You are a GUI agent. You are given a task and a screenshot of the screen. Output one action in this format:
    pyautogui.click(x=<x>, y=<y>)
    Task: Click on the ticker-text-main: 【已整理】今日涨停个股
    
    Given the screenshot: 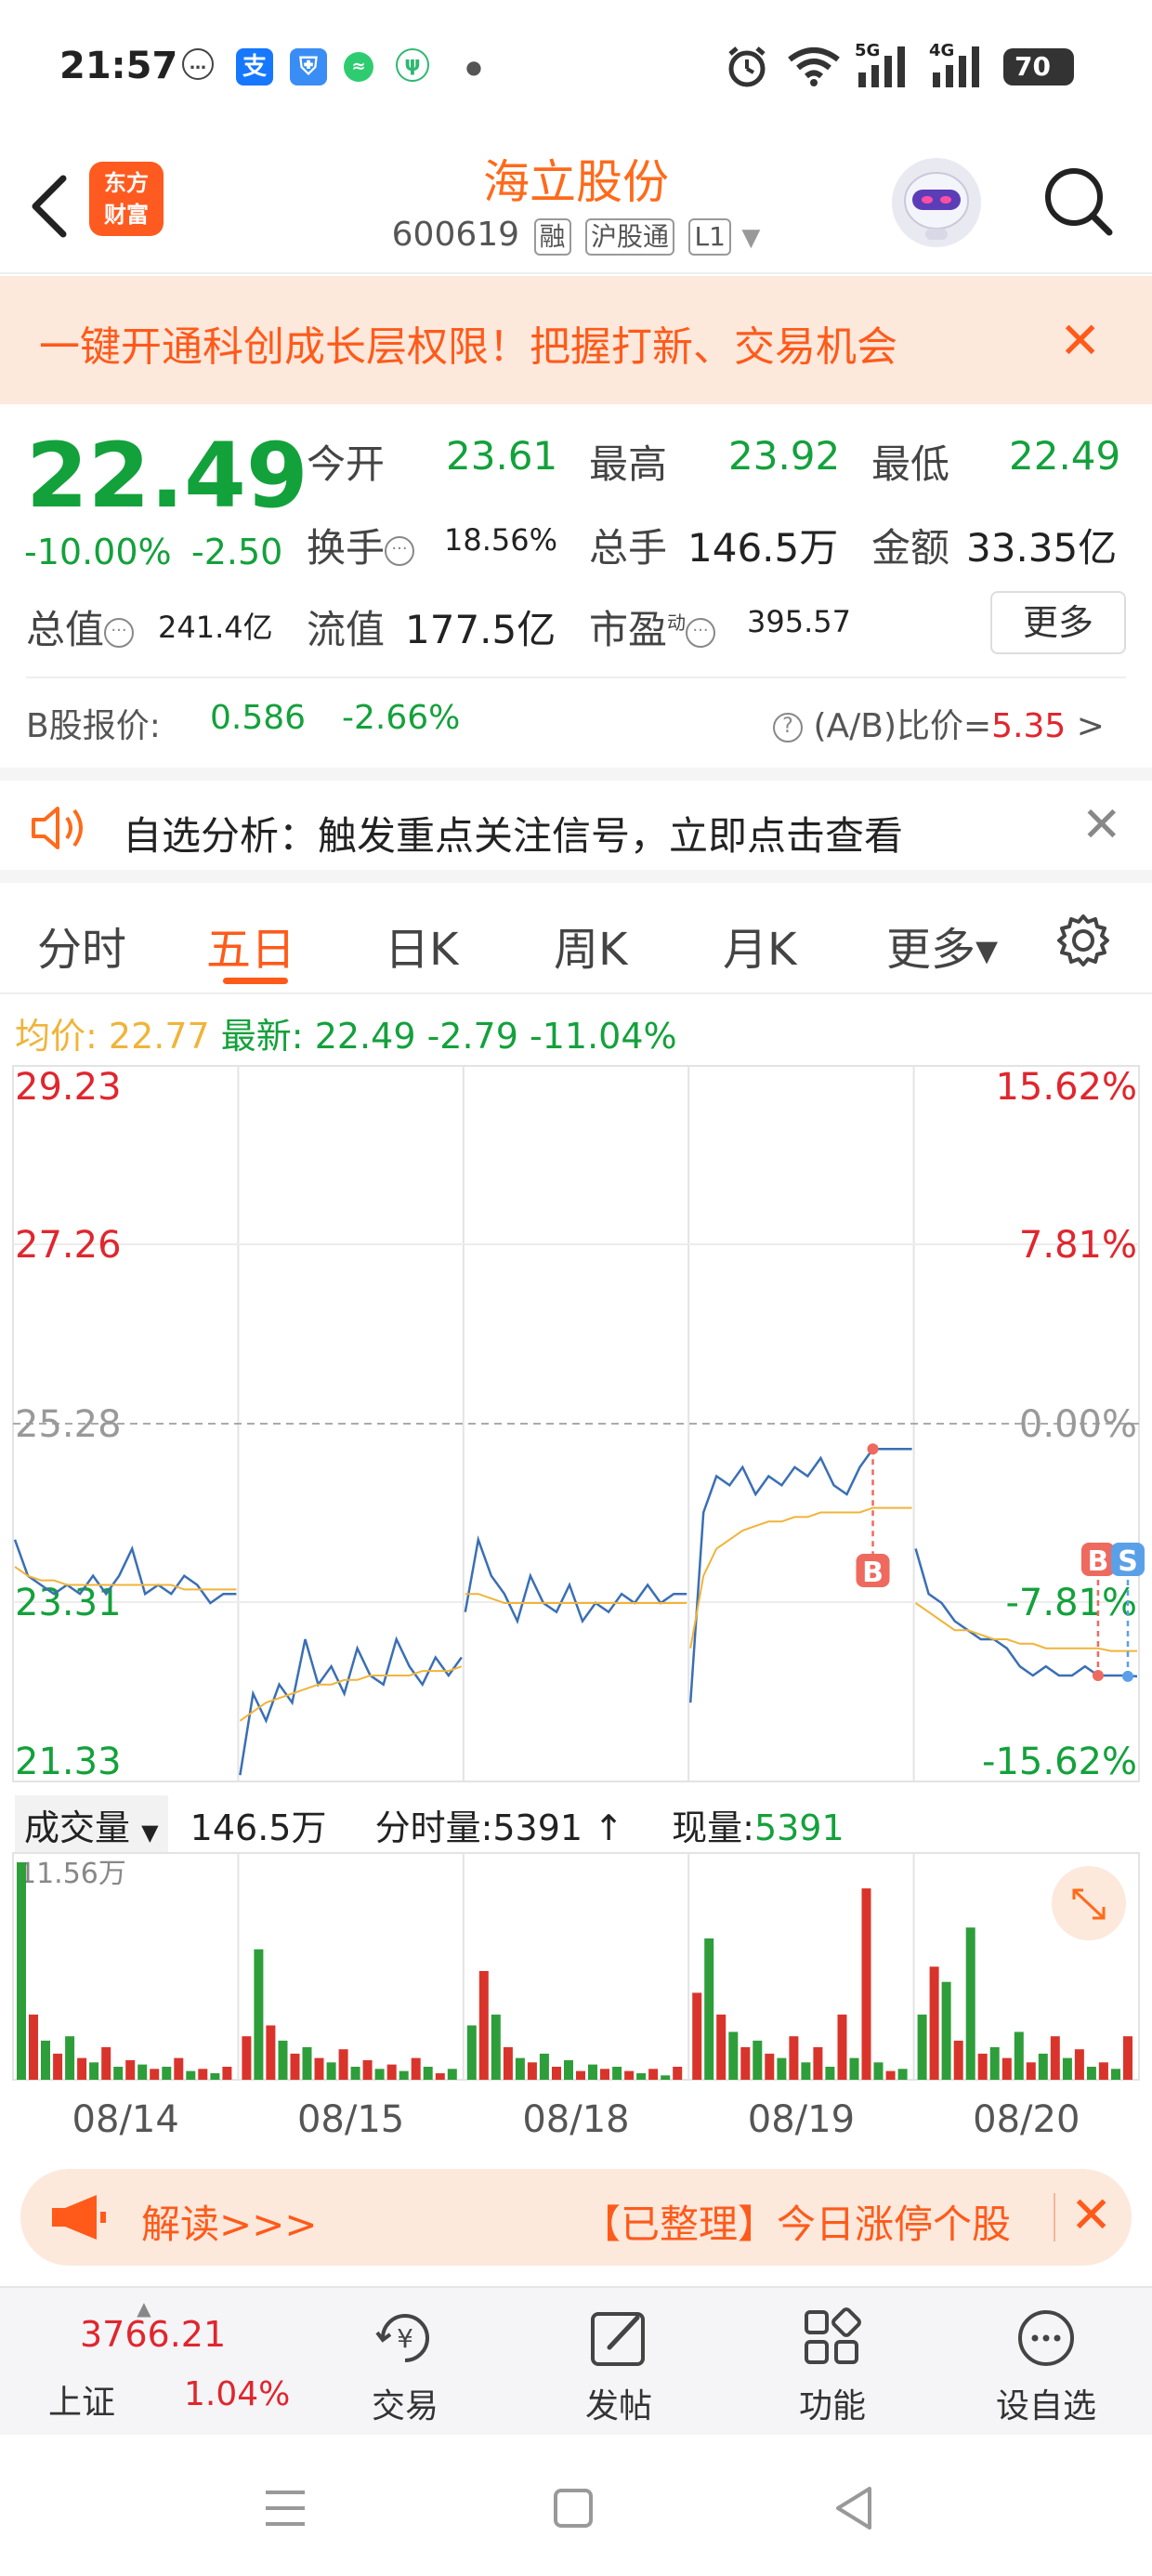 What is the action you would take?
    pyautogui.click(x=796, y=2221)
    